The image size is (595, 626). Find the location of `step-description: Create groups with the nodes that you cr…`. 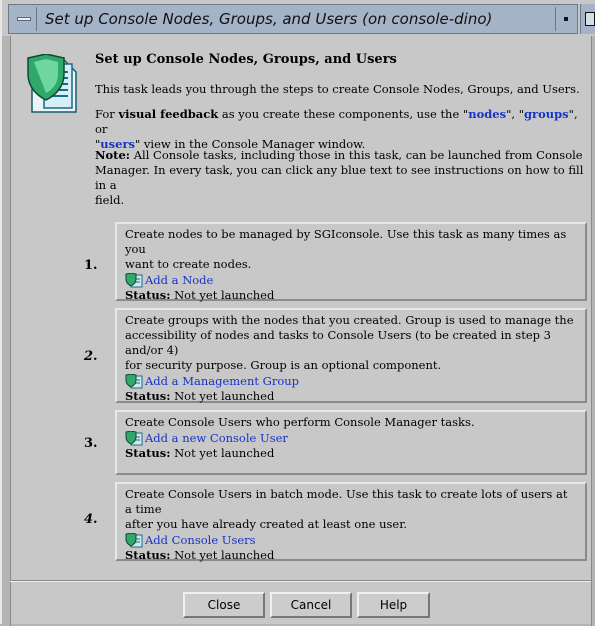

step-description: Create groups with the nodes that you cr… is located at coordinates (349, 342).